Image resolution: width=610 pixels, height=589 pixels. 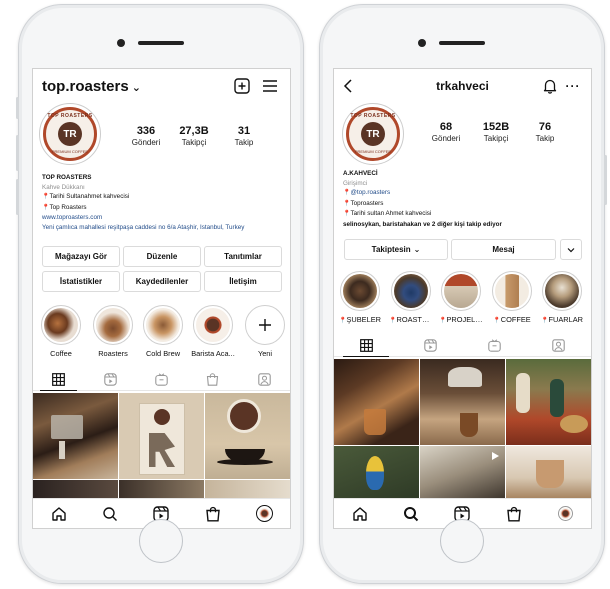 What do you see at coordinates (562, 319) in the screenshot?
I see `highlight-label: 📍FUARLAR` at bounding box center [562, 319].